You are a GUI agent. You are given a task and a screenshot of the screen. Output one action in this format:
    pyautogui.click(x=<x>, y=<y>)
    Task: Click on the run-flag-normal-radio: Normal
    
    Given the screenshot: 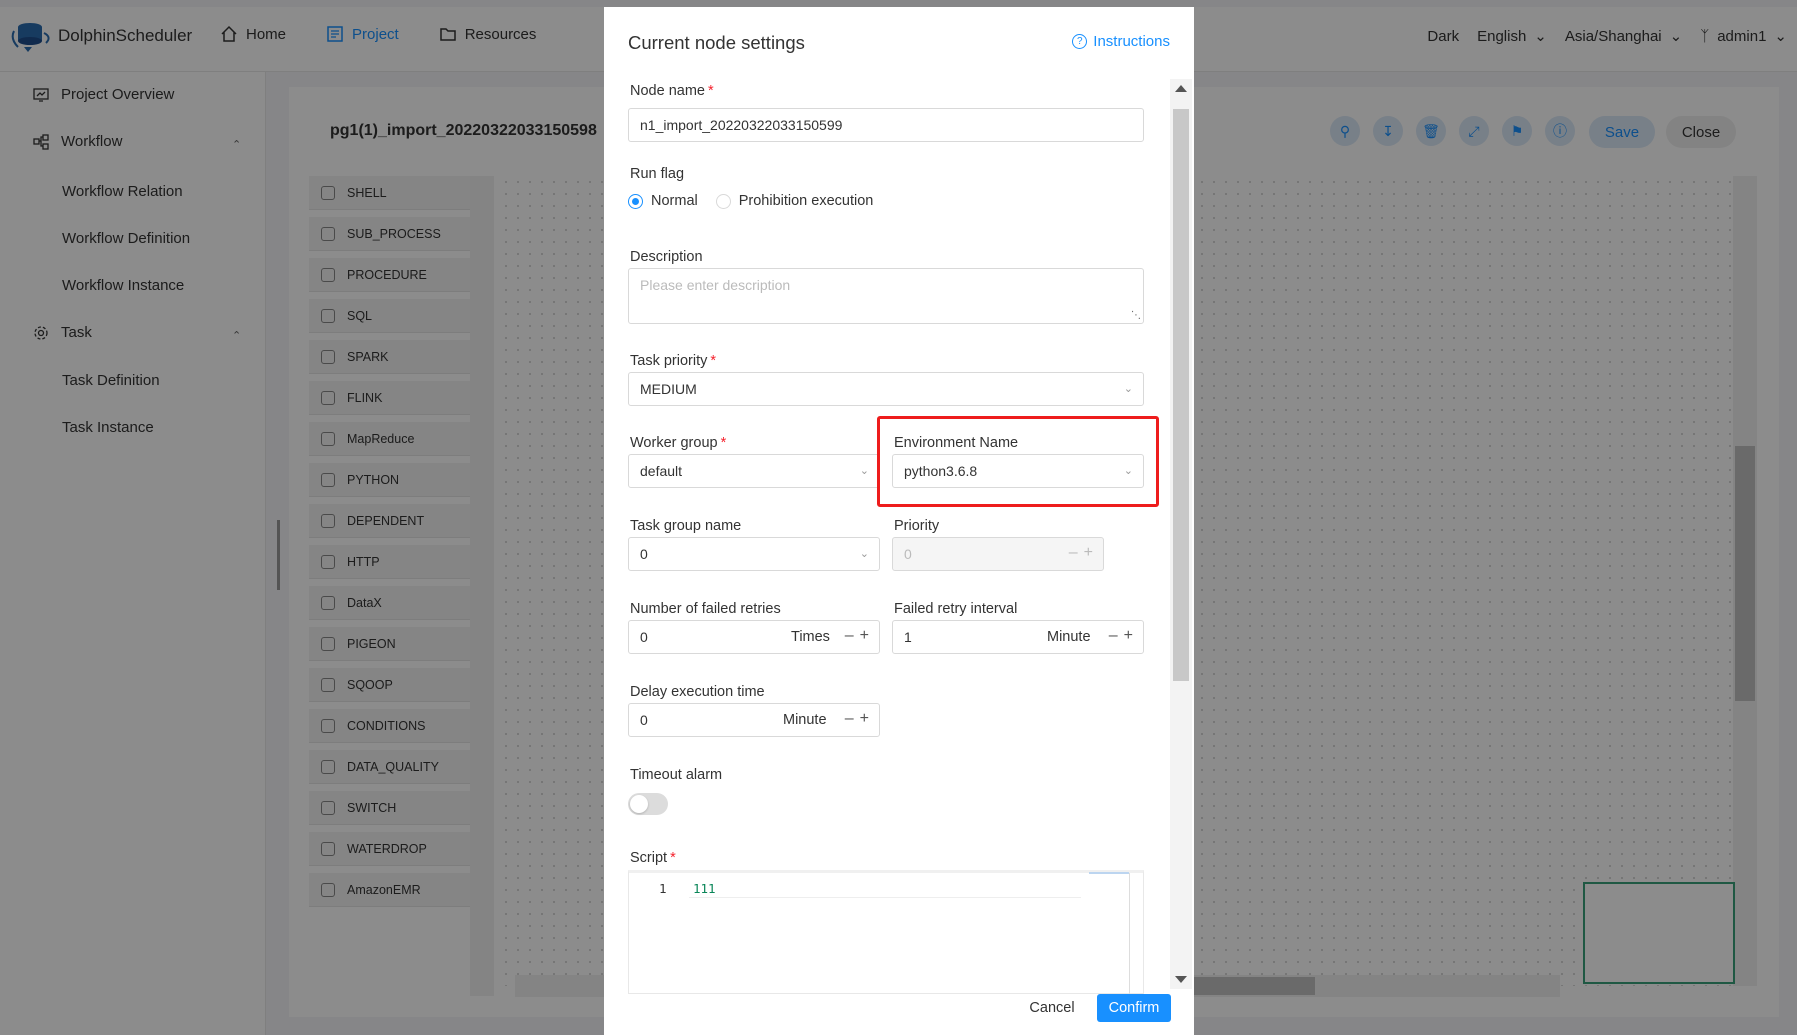 What is the action you would take?
    pyautogui.click(x=663, y=201)
    